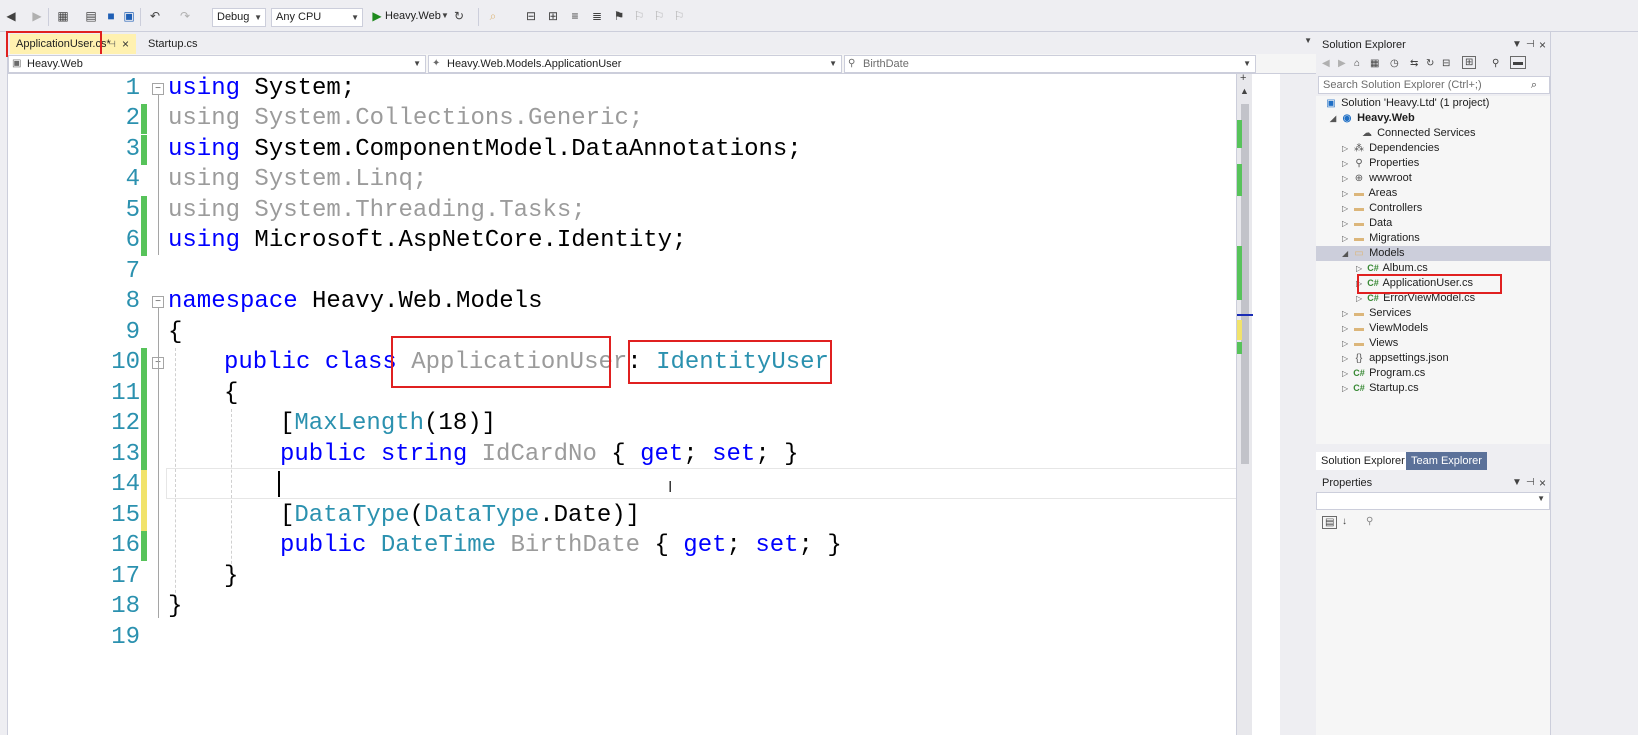 This screenshot has width=1638, height=735. What do you see at coordinates (1244, 91) in the screenshot?
I see `scroll-up-icon: ▲` at bounding box center [1244, 91].